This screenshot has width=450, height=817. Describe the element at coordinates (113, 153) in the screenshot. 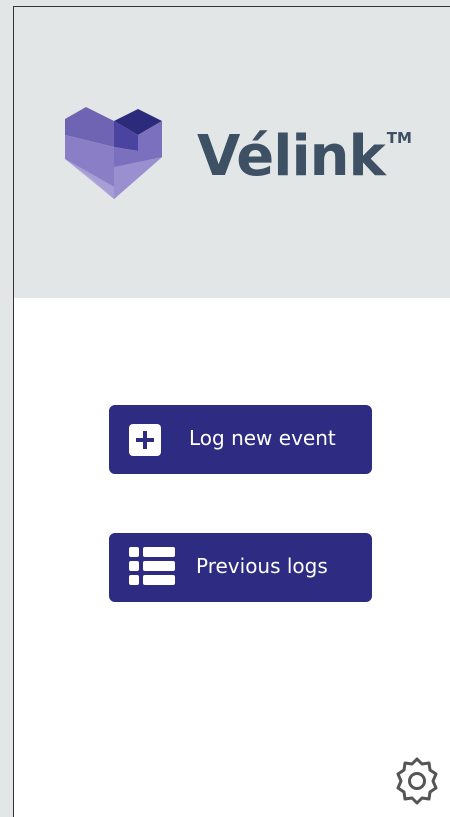

I see `velink-logo-icon` at that location.